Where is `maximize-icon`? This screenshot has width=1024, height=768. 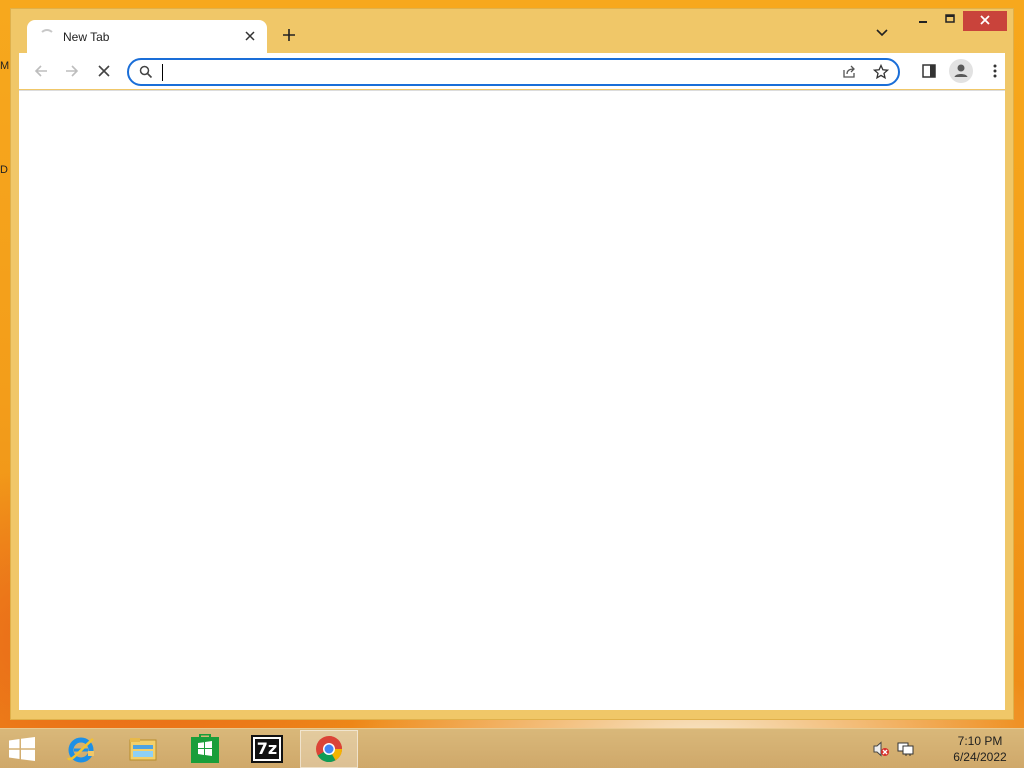
maximize-icon is located at coordinates (950, 18).